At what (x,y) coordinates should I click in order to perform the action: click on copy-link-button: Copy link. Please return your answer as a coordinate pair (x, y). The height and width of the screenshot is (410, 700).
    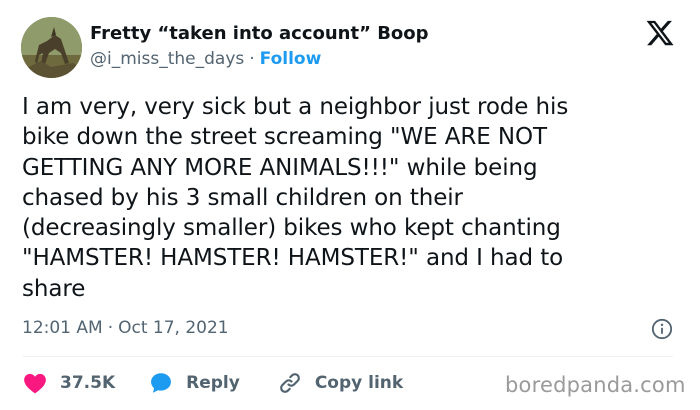
    Looking at the image, I should click on (340, 383).